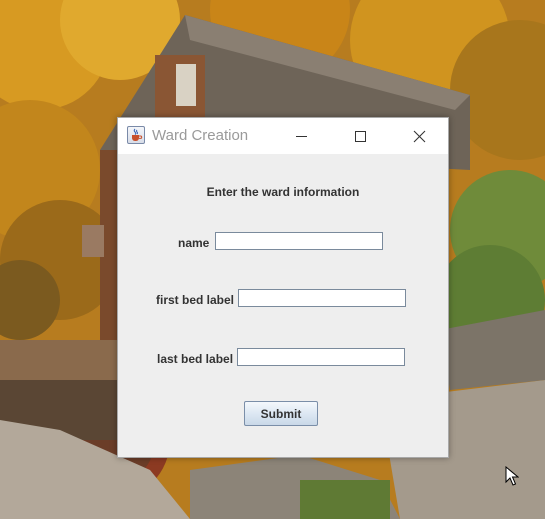  I want to click on window-title: Ward Creation, so click(200, 135).